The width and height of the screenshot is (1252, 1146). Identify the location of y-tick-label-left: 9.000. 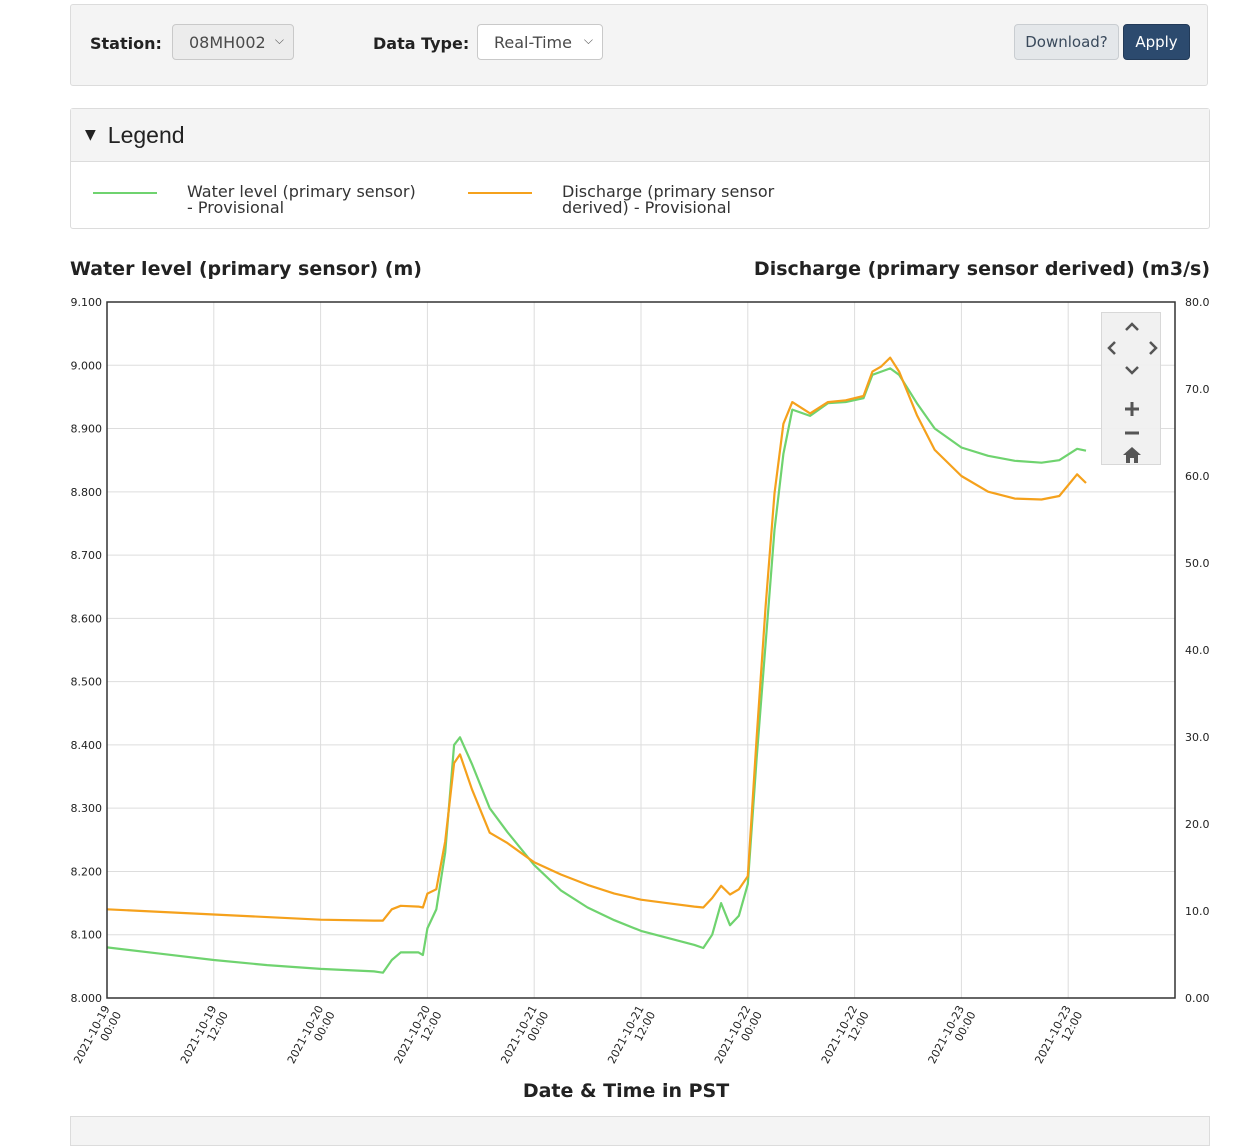
(87, 365).